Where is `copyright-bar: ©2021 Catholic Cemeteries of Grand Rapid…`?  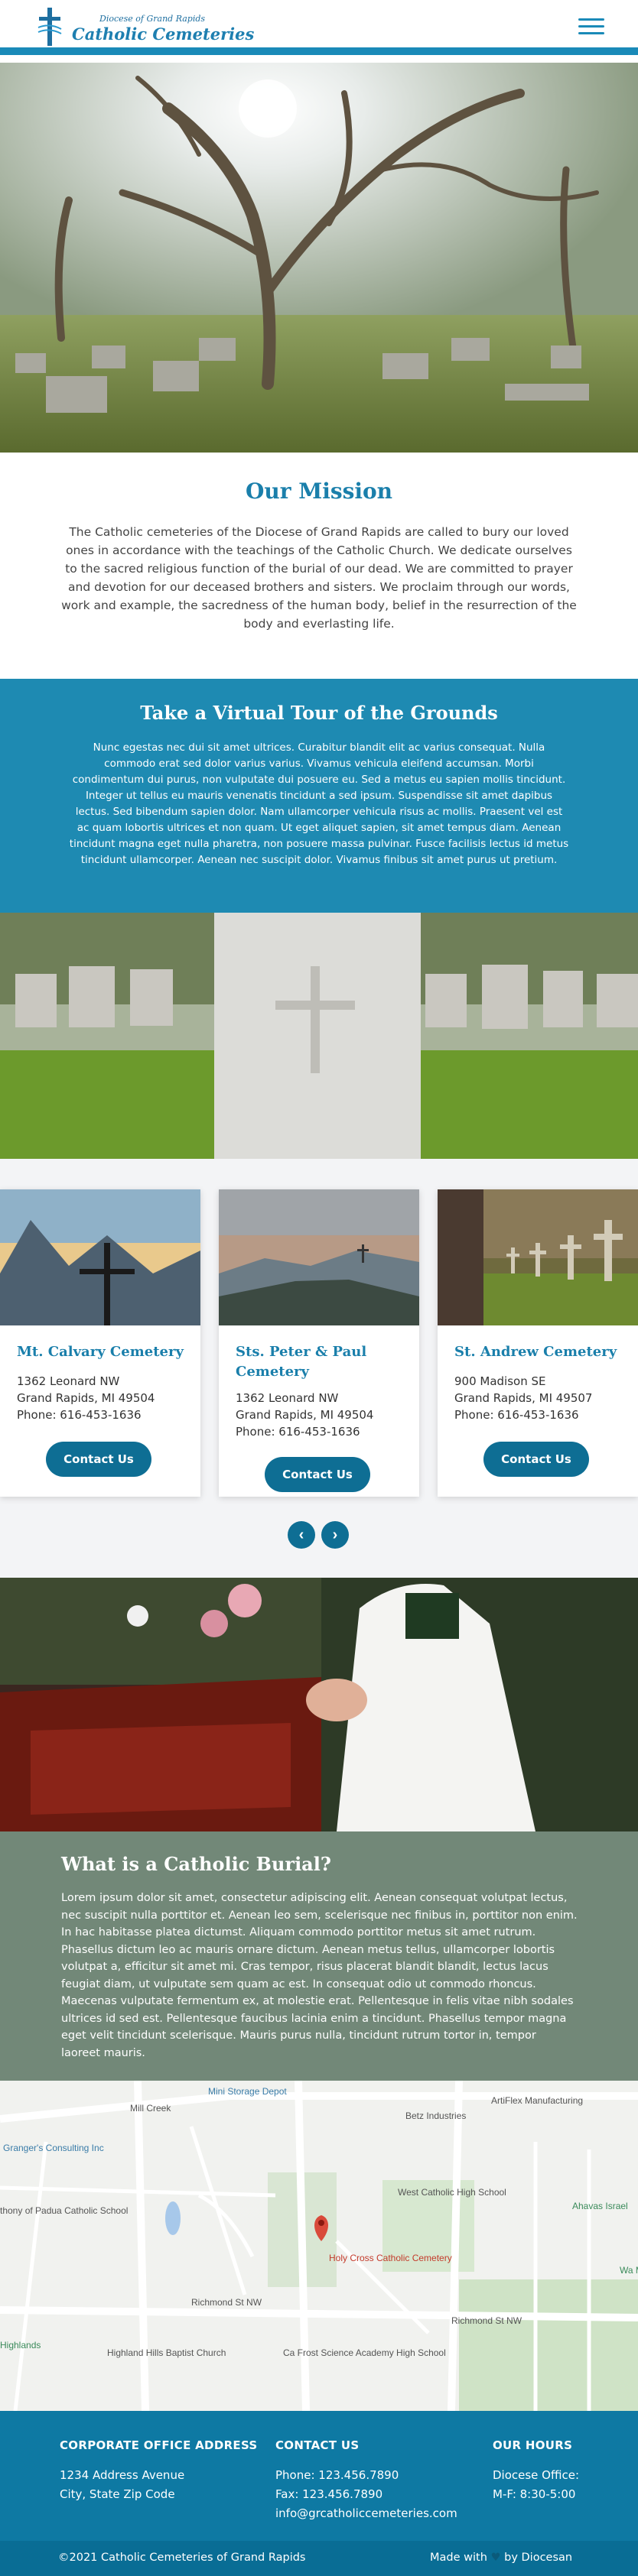 copyright-bar: ©2021 Catholic Cemeteries of Grand Rapid… is located at coordinates (319, 2558).